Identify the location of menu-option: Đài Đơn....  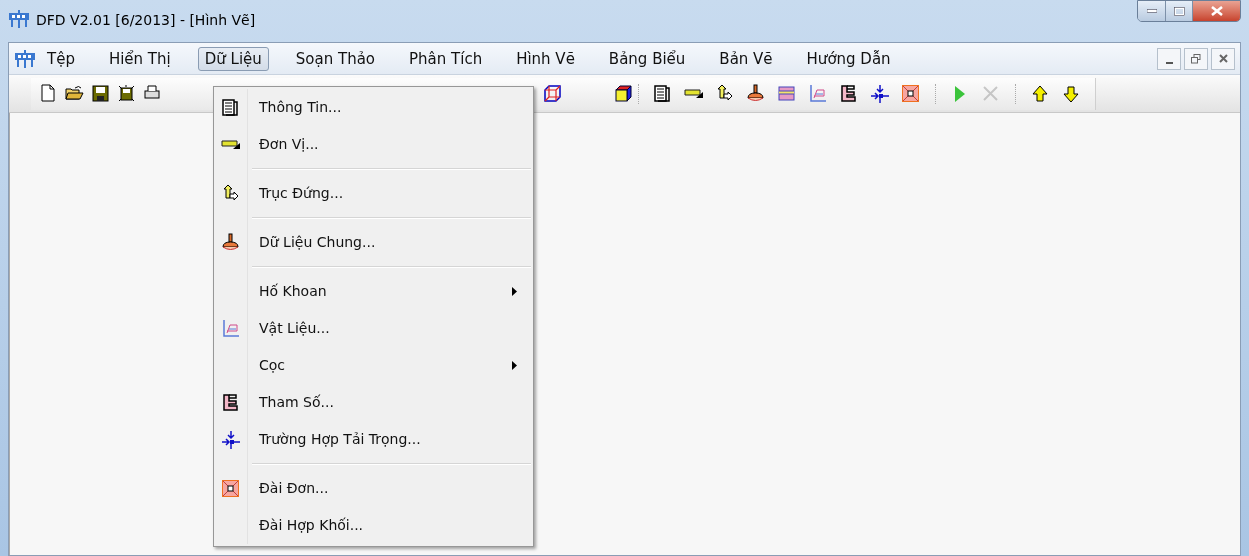
(373, 488).